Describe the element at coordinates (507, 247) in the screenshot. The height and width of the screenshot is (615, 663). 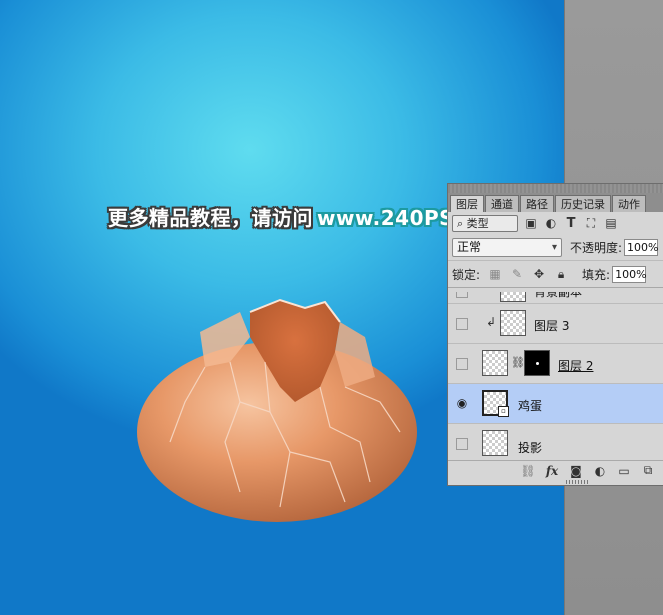
I see `blend-mode-select: 正常` at that location.